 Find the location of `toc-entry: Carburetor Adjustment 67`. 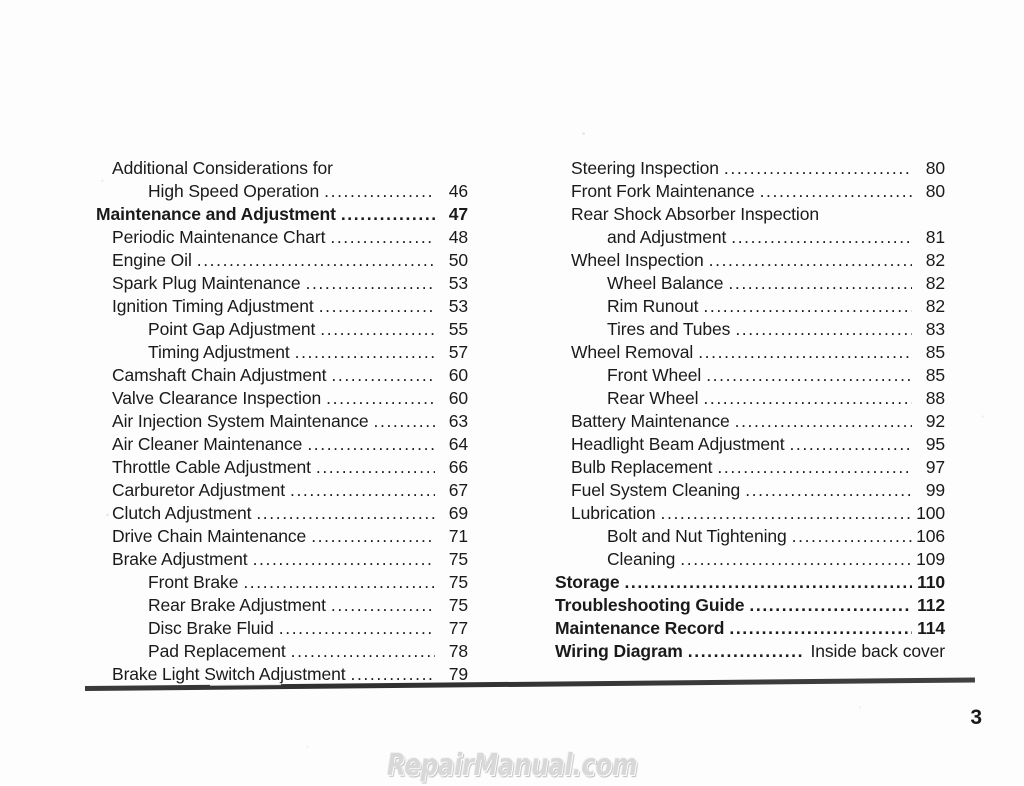

toc-entry: Carburetor Adjustment 67 is located at coordinates (282, 491).